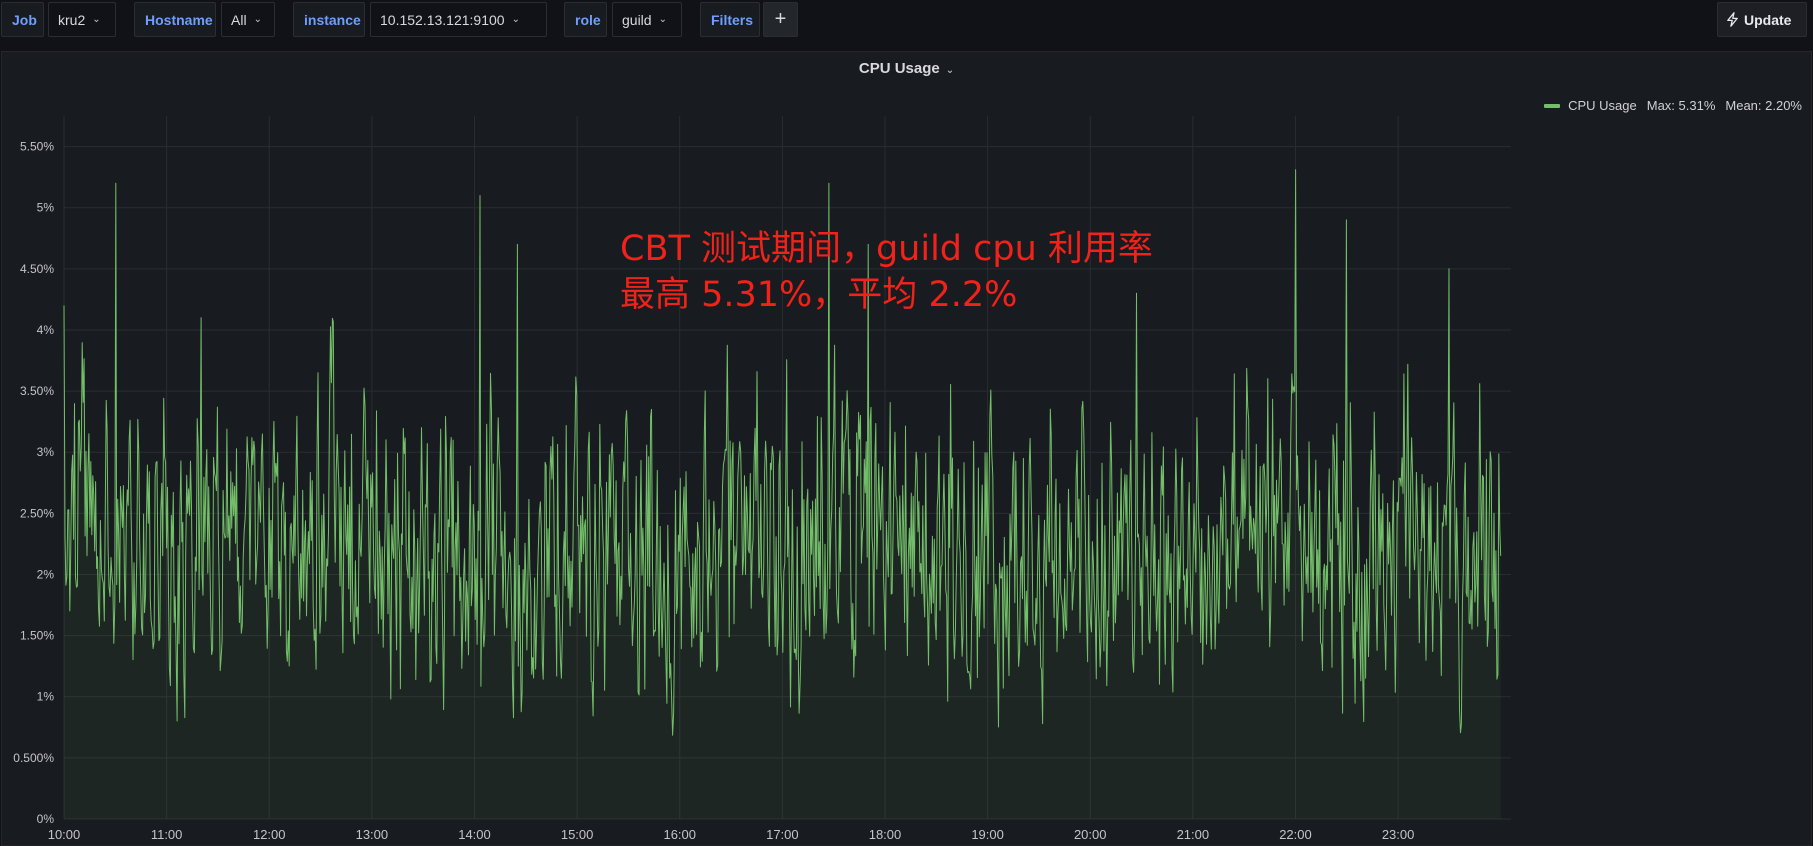 This screenshot has width=1813, height=846. What do you see at coordinates (46, 208) in the screenshot?
I see `y-tick-label: 5%` at bounding box center [46, 208].